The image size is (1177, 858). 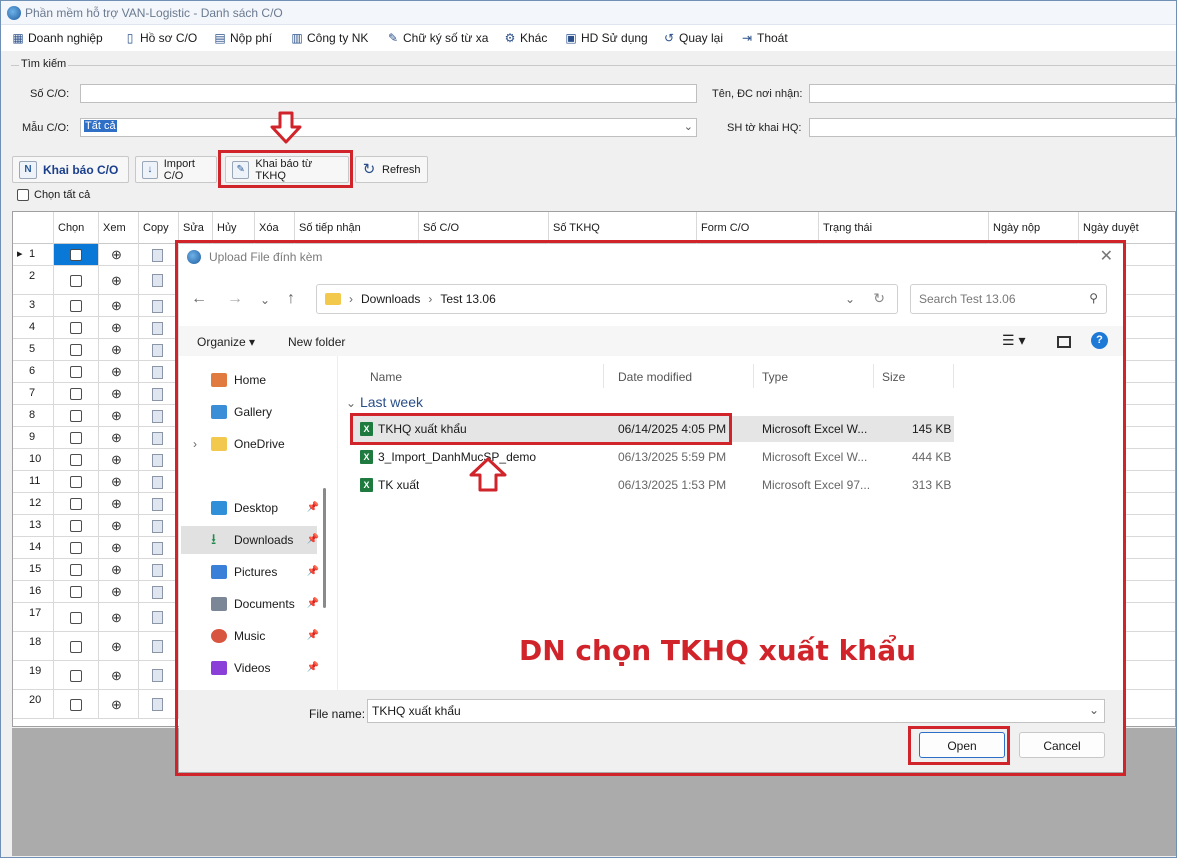 What do you see at coordinates (70, 169) in the screenshot?
I see `khai-bao-co-button: N Khai báo C/O` at bounding box center [70, 169].